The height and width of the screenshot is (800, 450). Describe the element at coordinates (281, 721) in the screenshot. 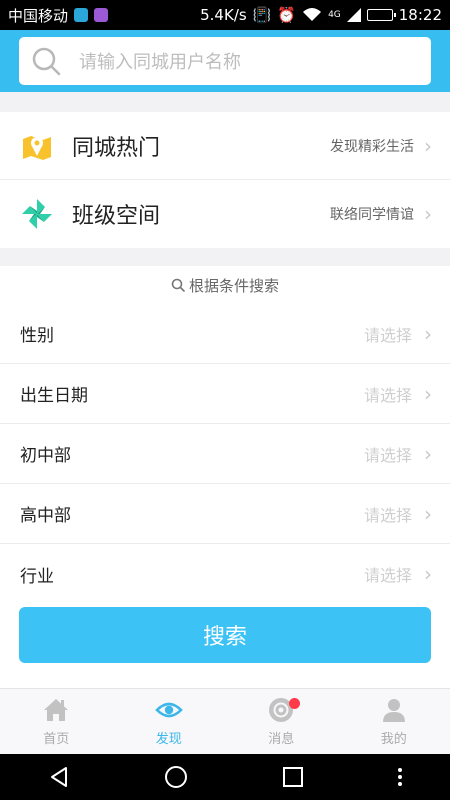

I see `tab-messages: 消息` at that location.